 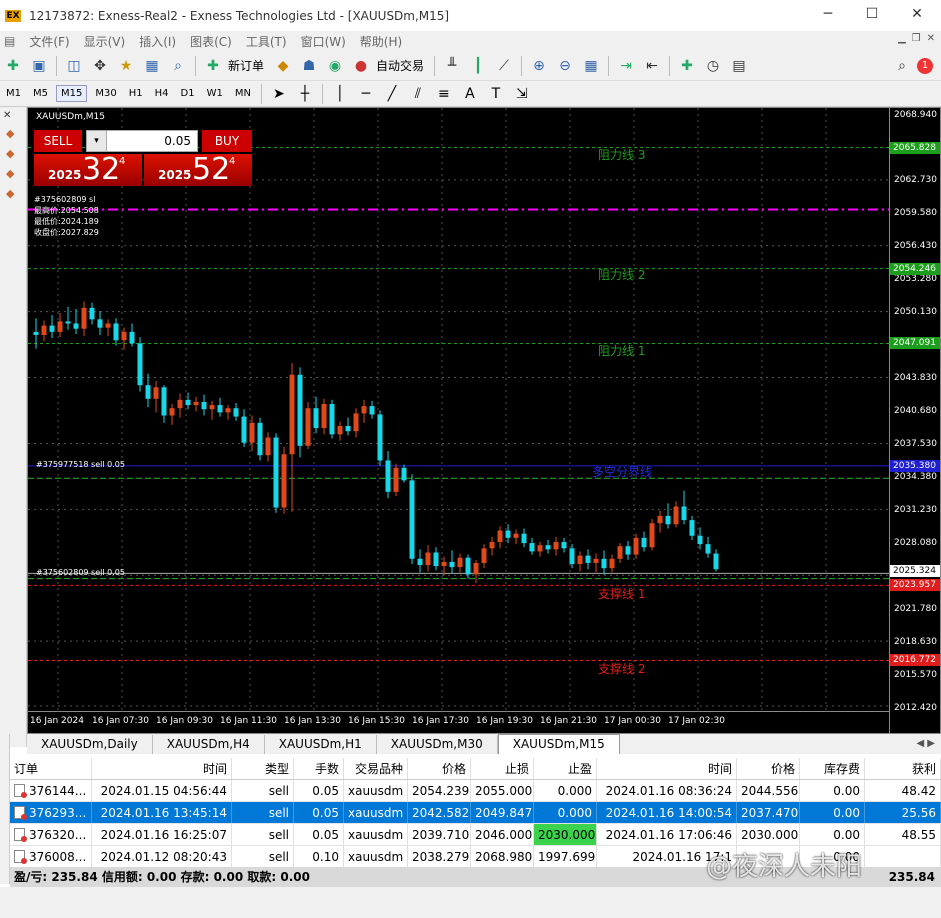 I want to click on tab-daily: XAUUSDm,Daily, so click(x=90, y=744).